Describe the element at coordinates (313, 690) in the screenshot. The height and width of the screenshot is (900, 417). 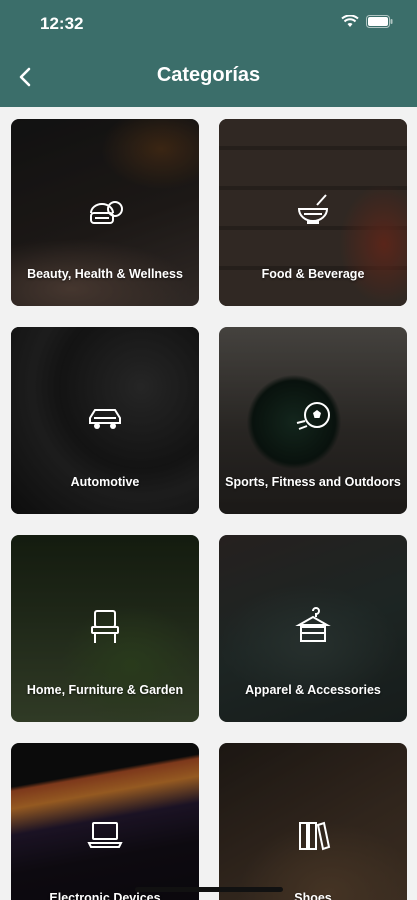
I see `category-label: Apparel & Accessories` at that location.